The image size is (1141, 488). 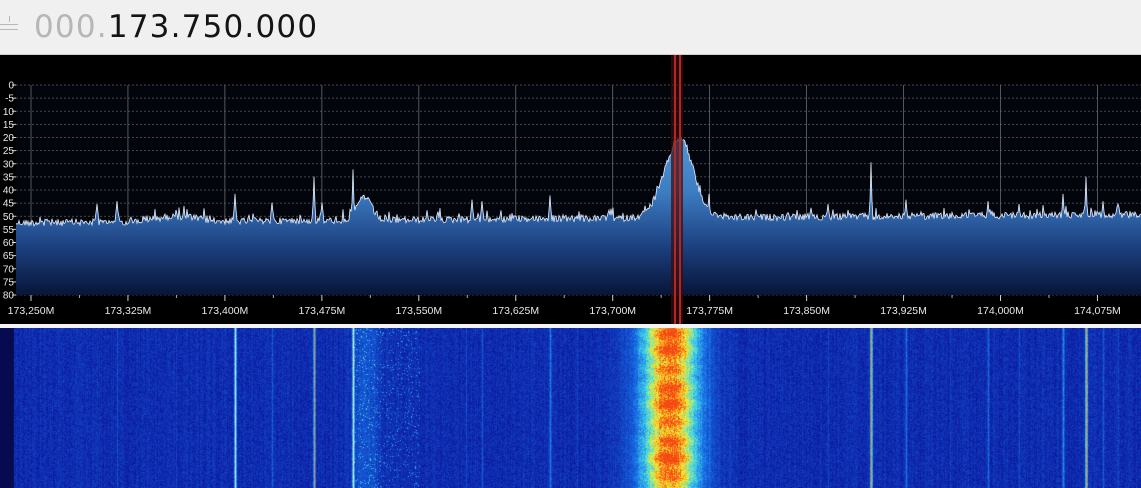 I want to click on frequency-label: 173,475M, so click(x=321, y=311).